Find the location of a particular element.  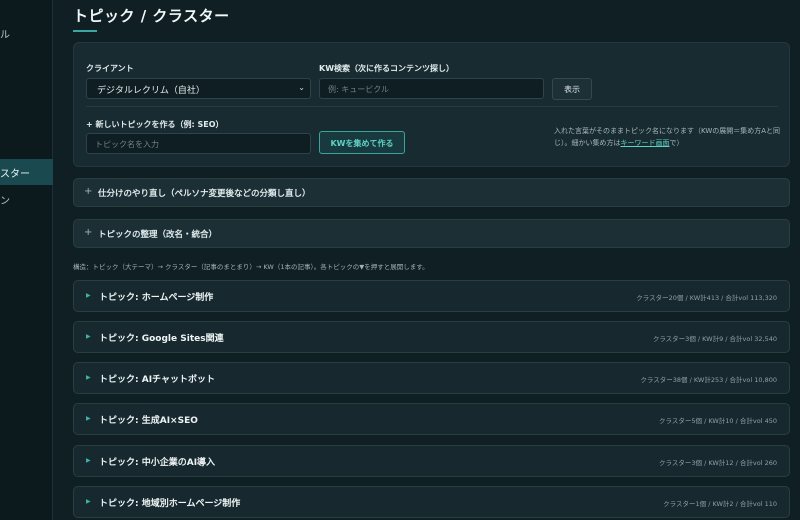

client-select: デジタルレクリム（自社） ⌄ is located at coordinates (198, 88).